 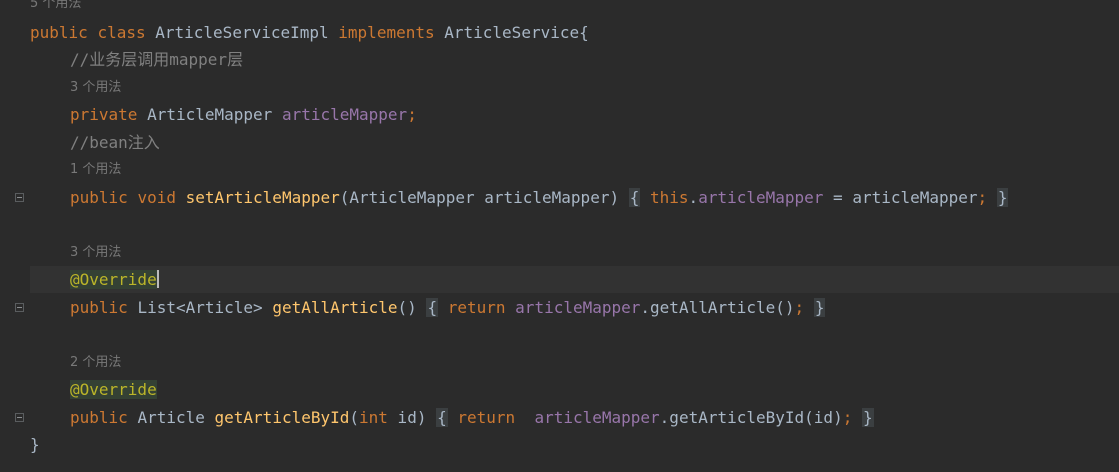 What do you see at coordinates (95, 169) in the screenshot?
I see `usage-hint-setter: 1 个用法` at bounding box center [95, 169].